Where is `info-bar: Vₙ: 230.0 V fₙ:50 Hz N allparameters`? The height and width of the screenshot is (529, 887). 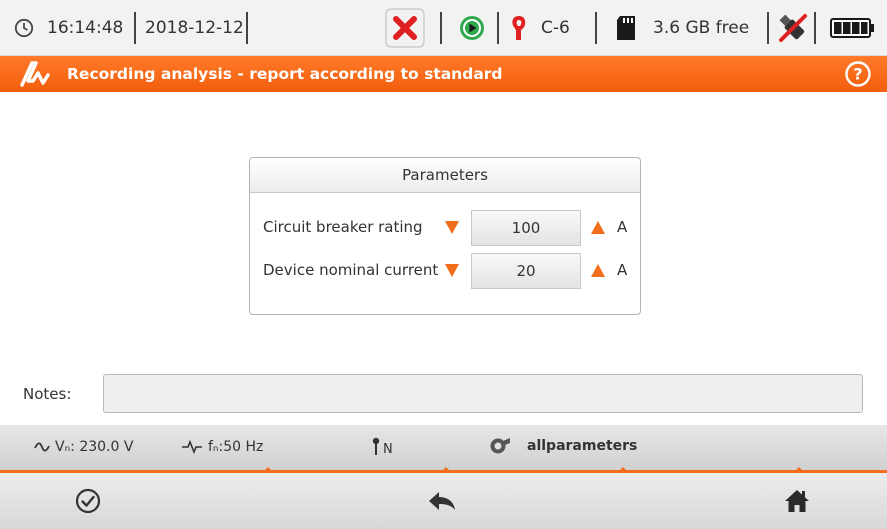
info-bar: Vₙ: 230.0 V fₙ:50 Hz N allparameters is located at coordinates (443, 448).